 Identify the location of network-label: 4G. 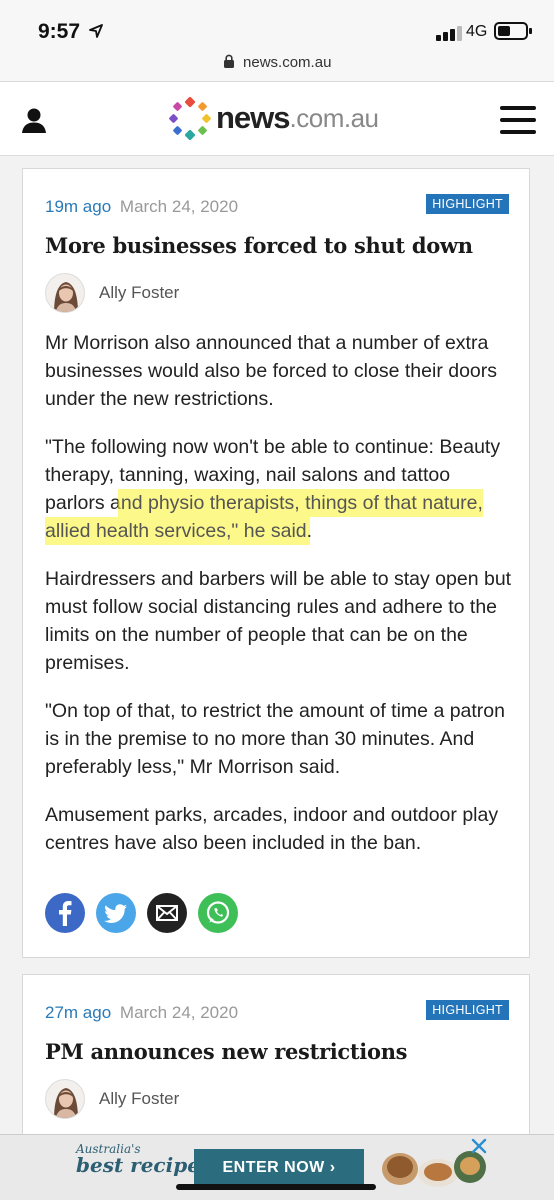
(477, 31).